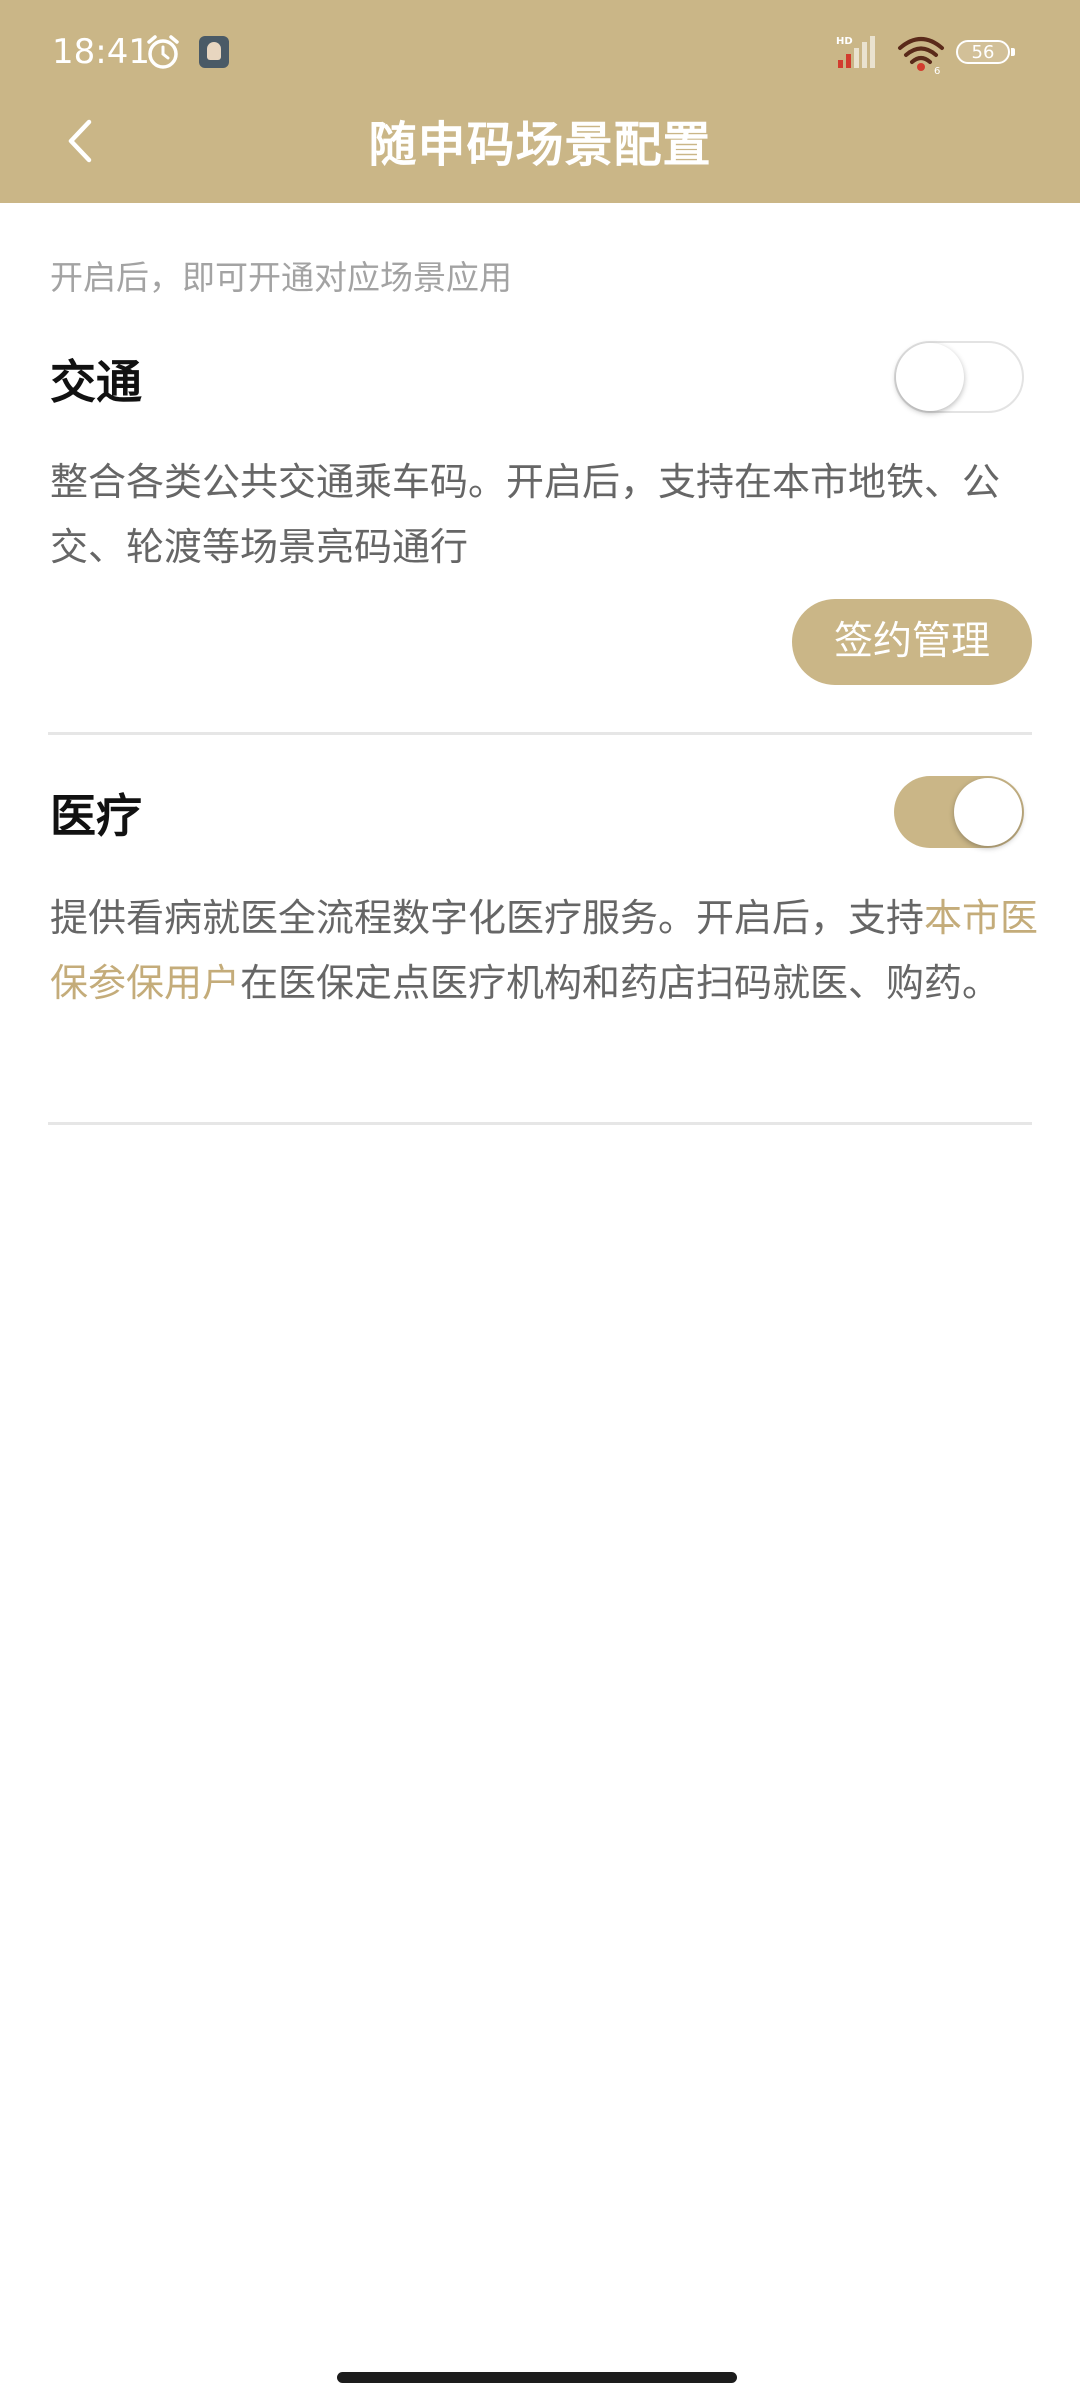  Describe the element at coordinates (96, 382) in the screenshot. I see `section-title-transport: 交通` at that location.